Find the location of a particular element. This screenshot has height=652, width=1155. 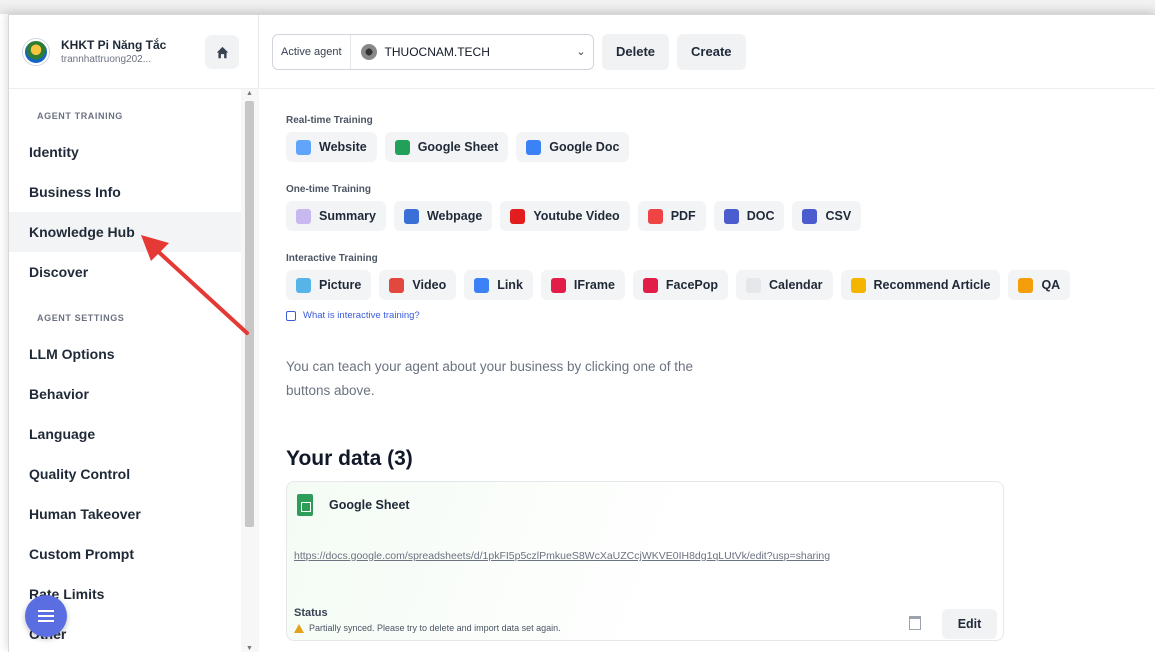

training-option-google-doc: Google Doc is located at coordinates (573, 147).